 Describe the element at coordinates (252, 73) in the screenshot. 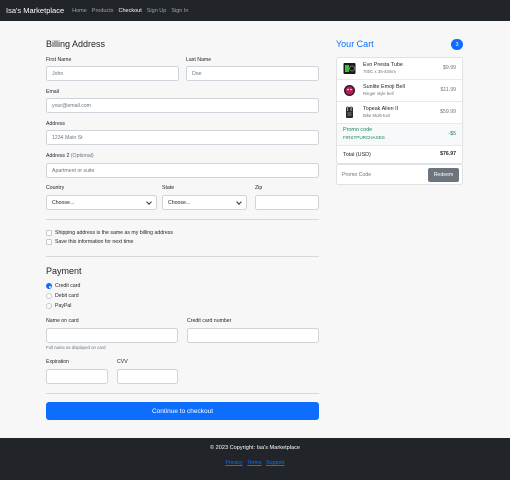

I see `last-name-field: Doe` at that location.